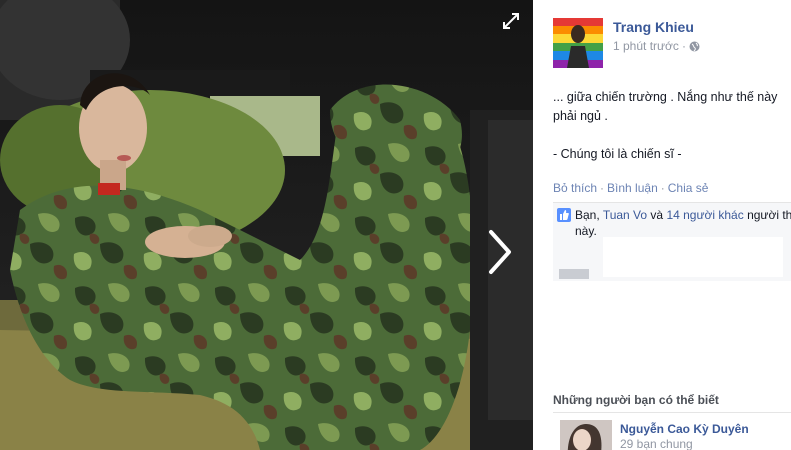 The image size is (791, 450). I want to click on share-button: Chia sẻ, so click(688, 188).